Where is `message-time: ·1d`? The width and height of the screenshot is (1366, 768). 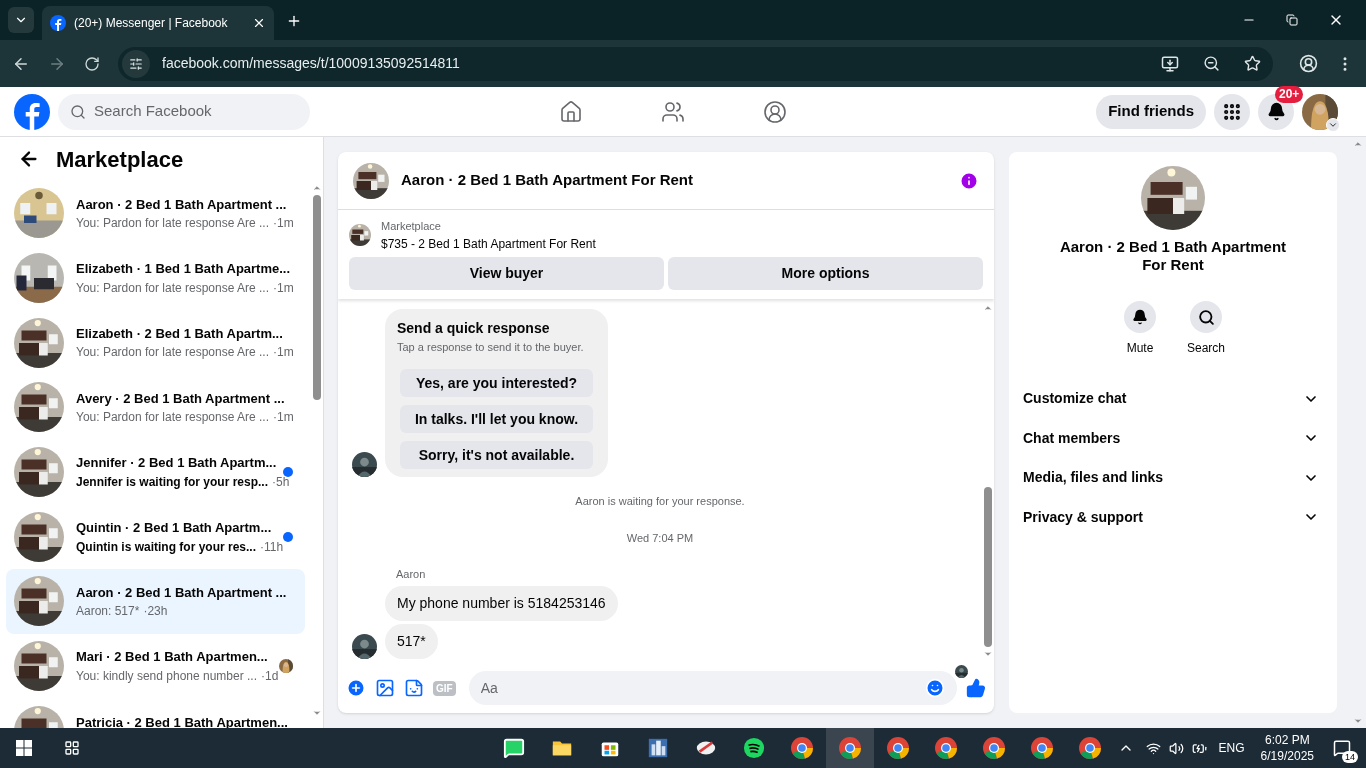
message-time: ·1d is located at coordinates (270, 676).